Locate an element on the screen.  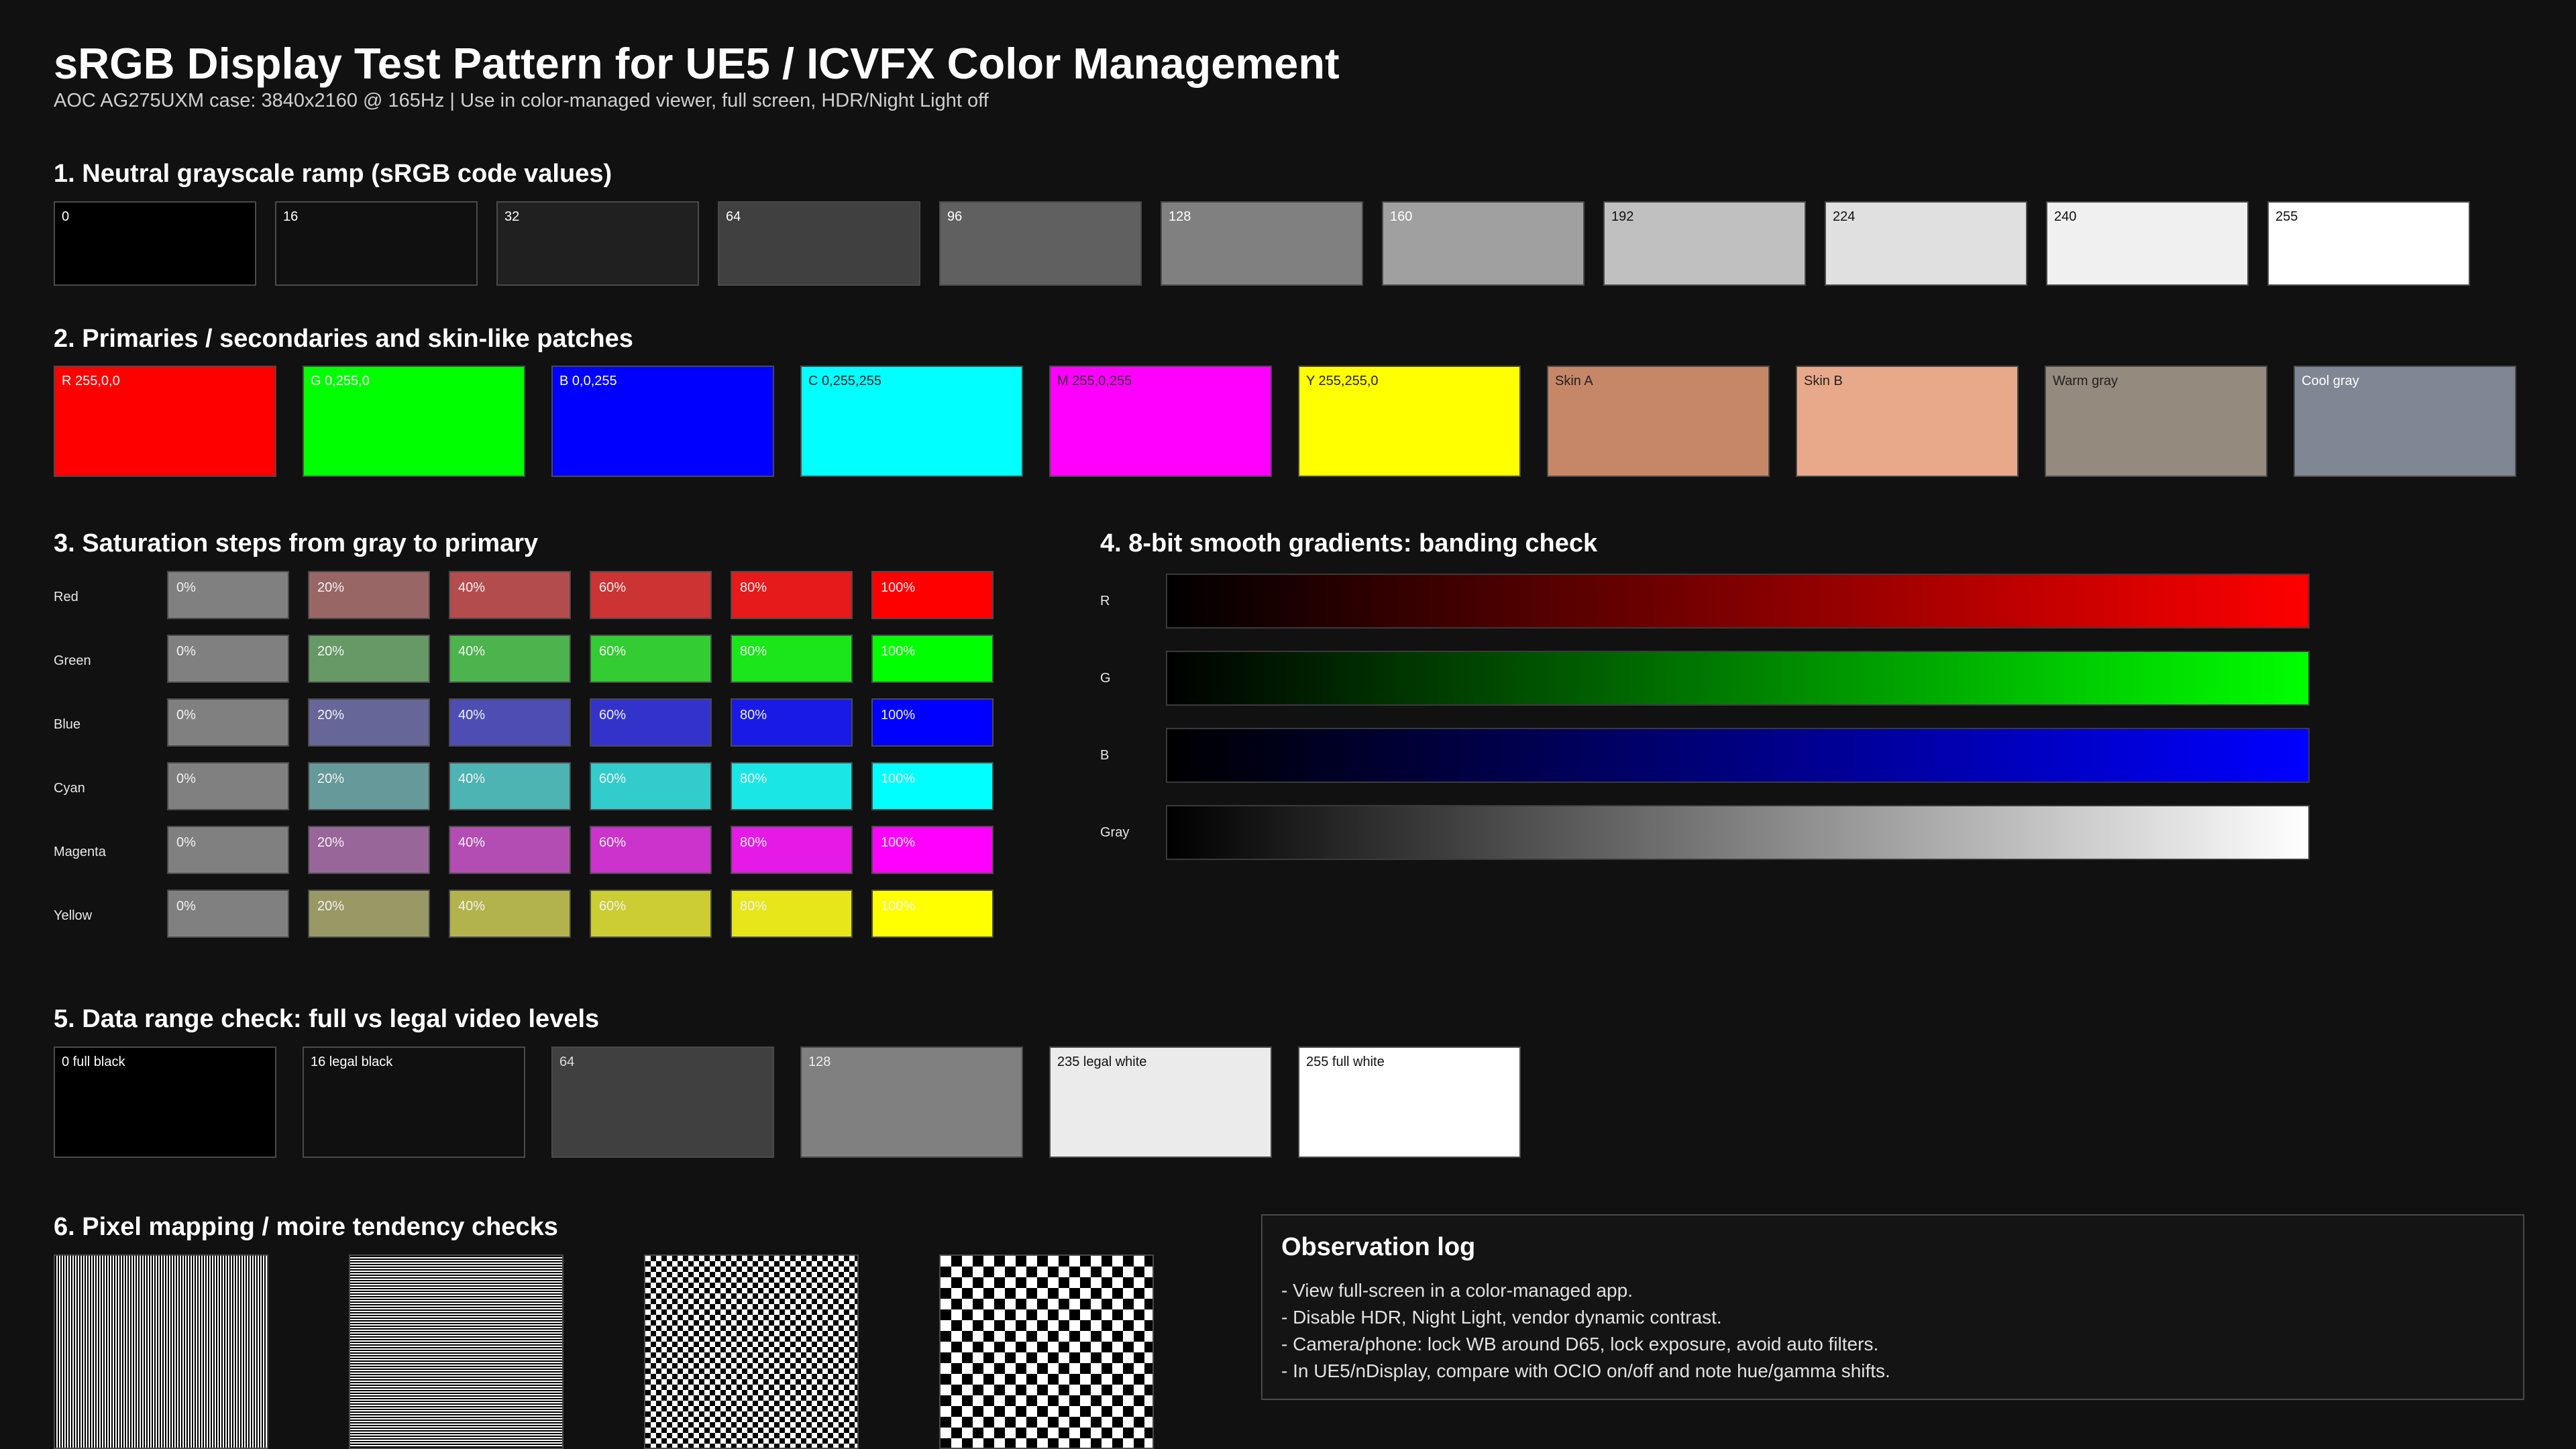
saturation-row-label: Green is located at coordinates (72, 660).